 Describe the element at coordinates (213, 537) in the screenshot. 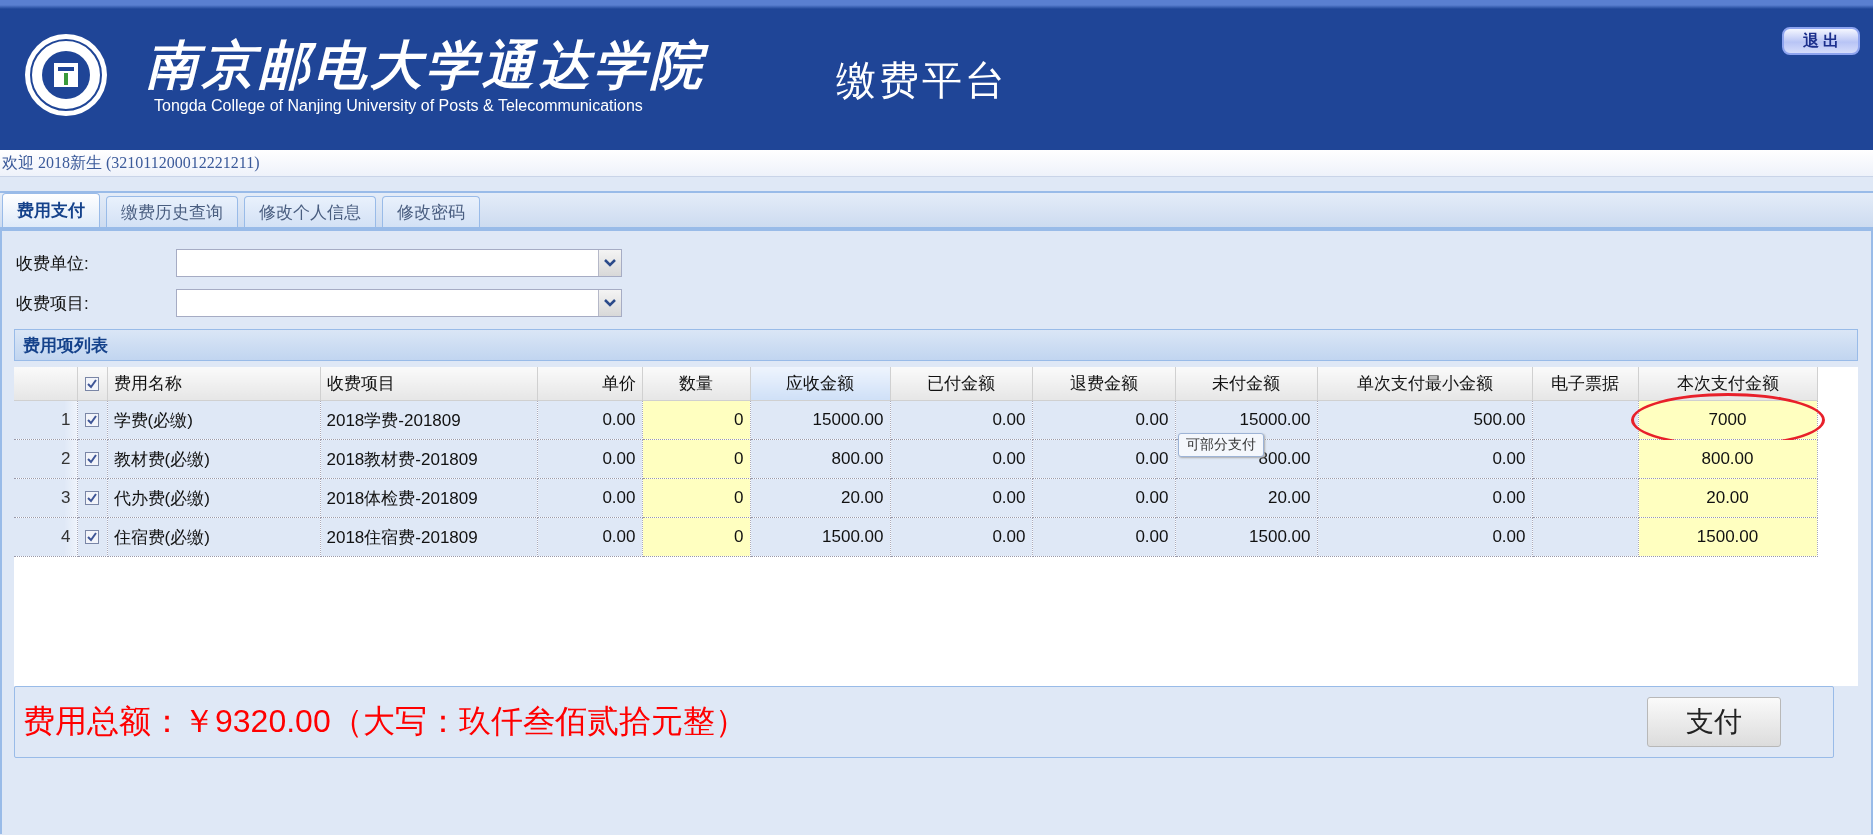

I see `table-cell: 住宿费(必缴)` at that location.